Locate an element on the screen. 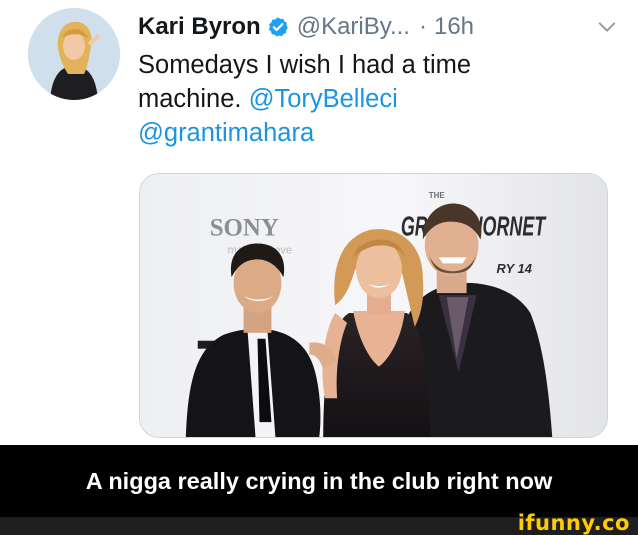  backdrop-title-small: THE is located at coordinates (437, 195).